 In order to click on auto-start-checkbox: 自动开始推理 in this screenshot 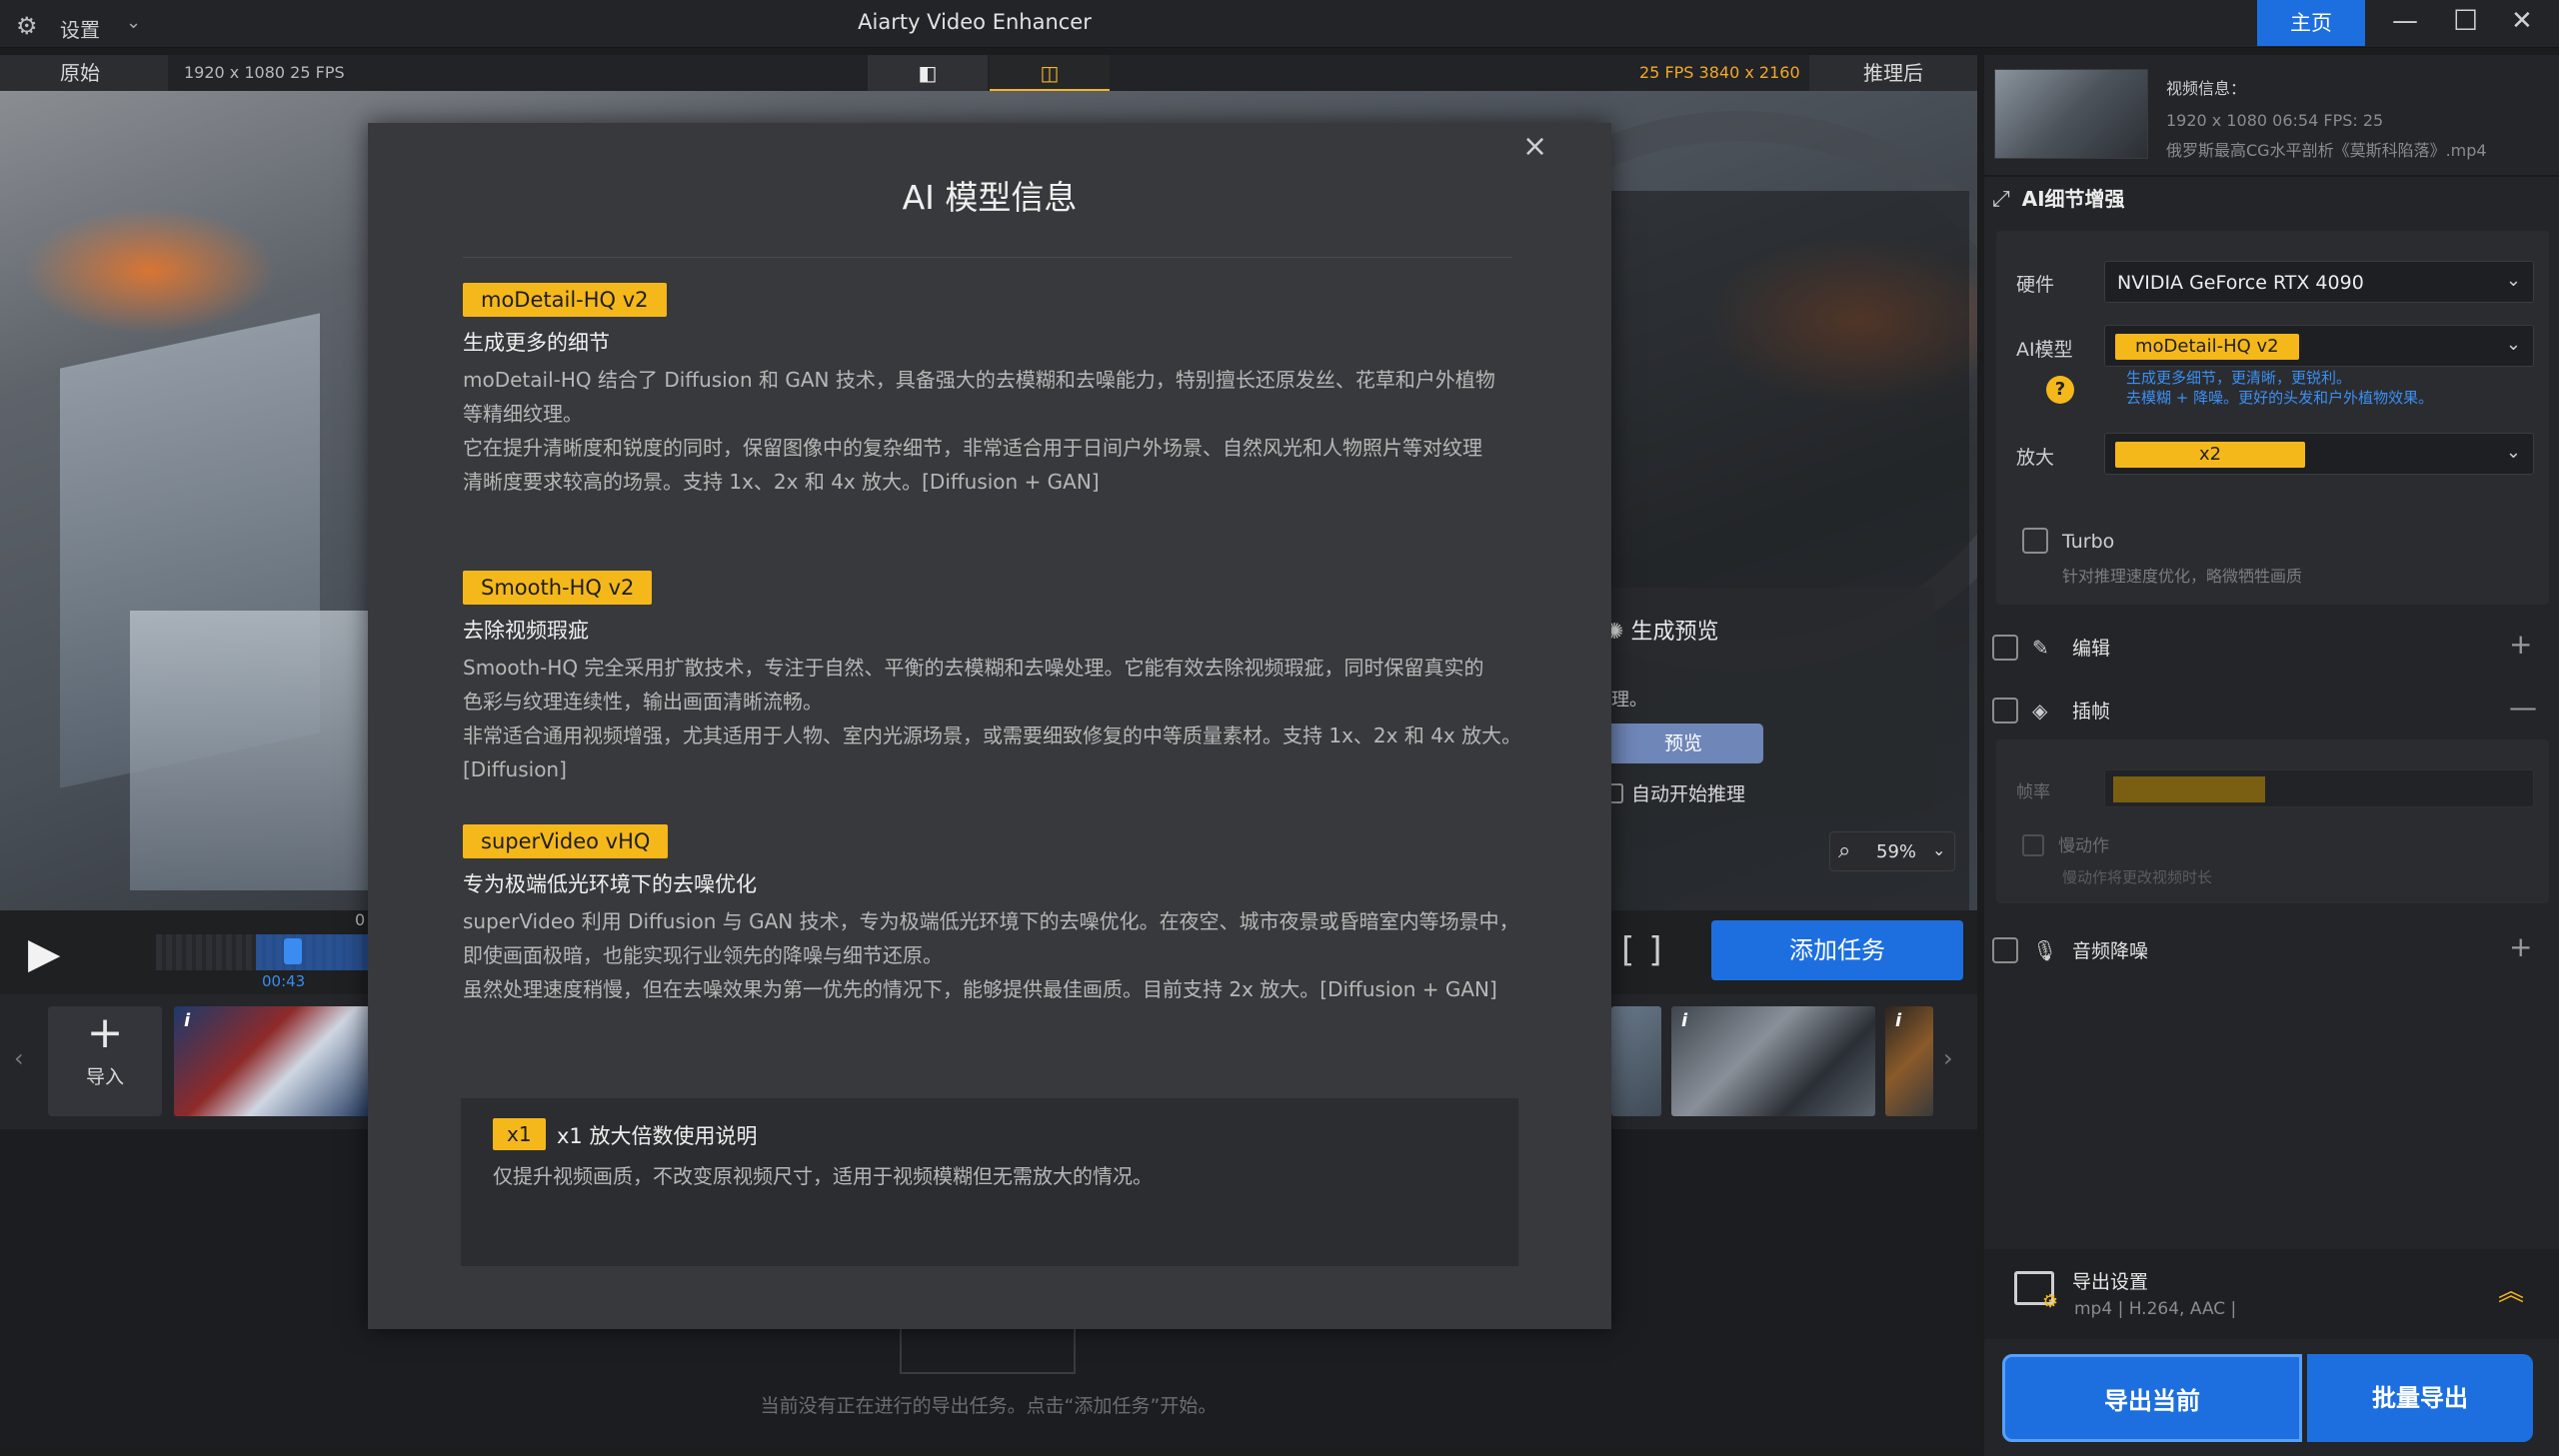, I will do `click(1674, 793)`.